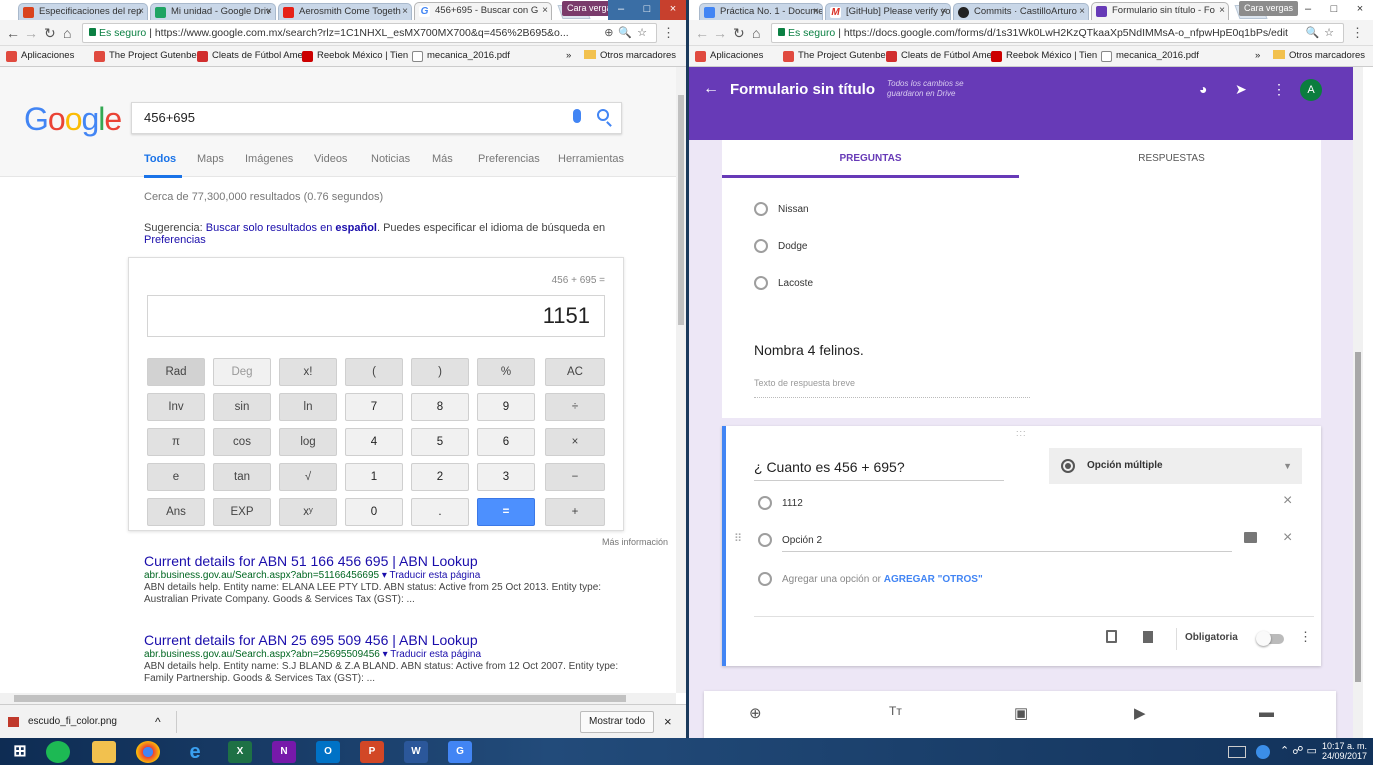 This screenshot has width=1373, height=765. Describe the element at coordinates (269, 228) in the screenshot. I see `spanish-only-link: Buscar solo resultados en` at that location.